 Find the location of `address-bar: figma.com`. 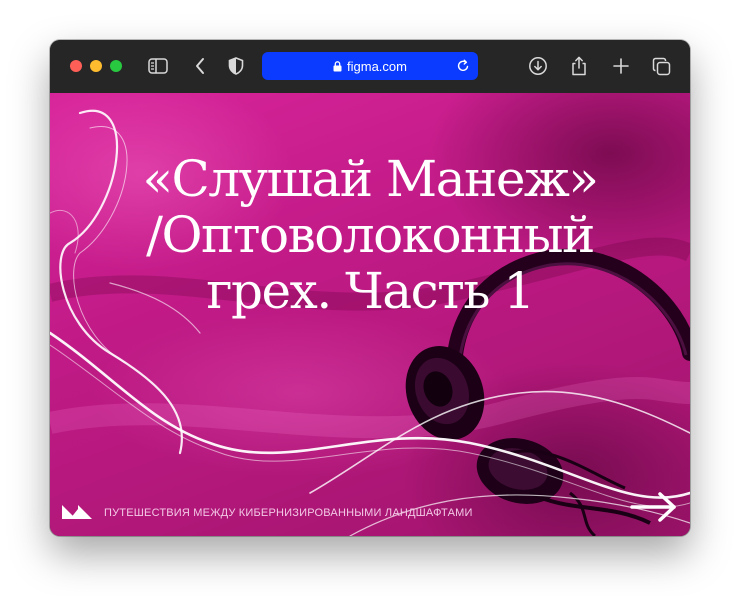

address-bar: figma.com is located at coordinates (370, 66).